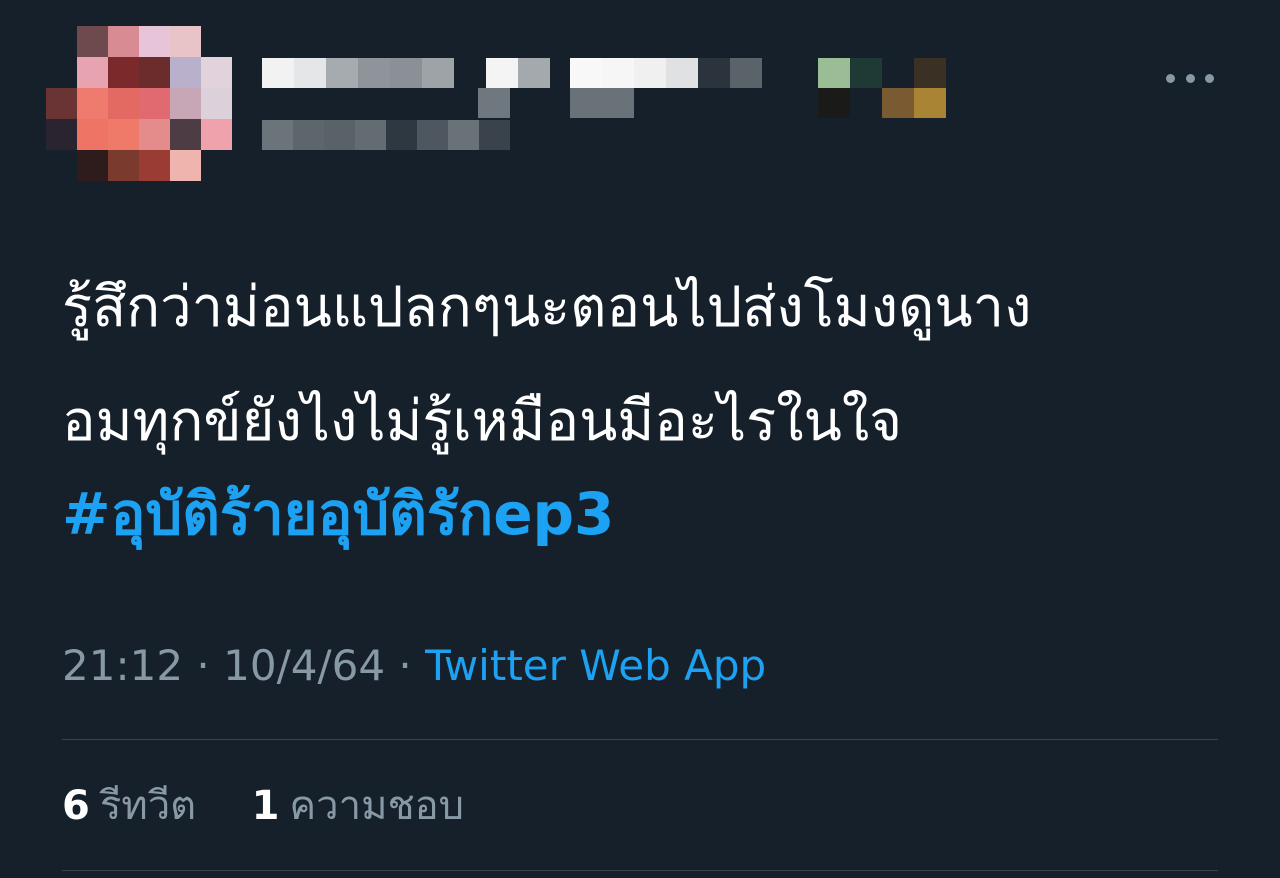 Image resolution: width=1280 pixels, height=878 pixels. I want to click on tweet-stats: 6 รีทวีต 1 ความชอบ, so click(263, 806).